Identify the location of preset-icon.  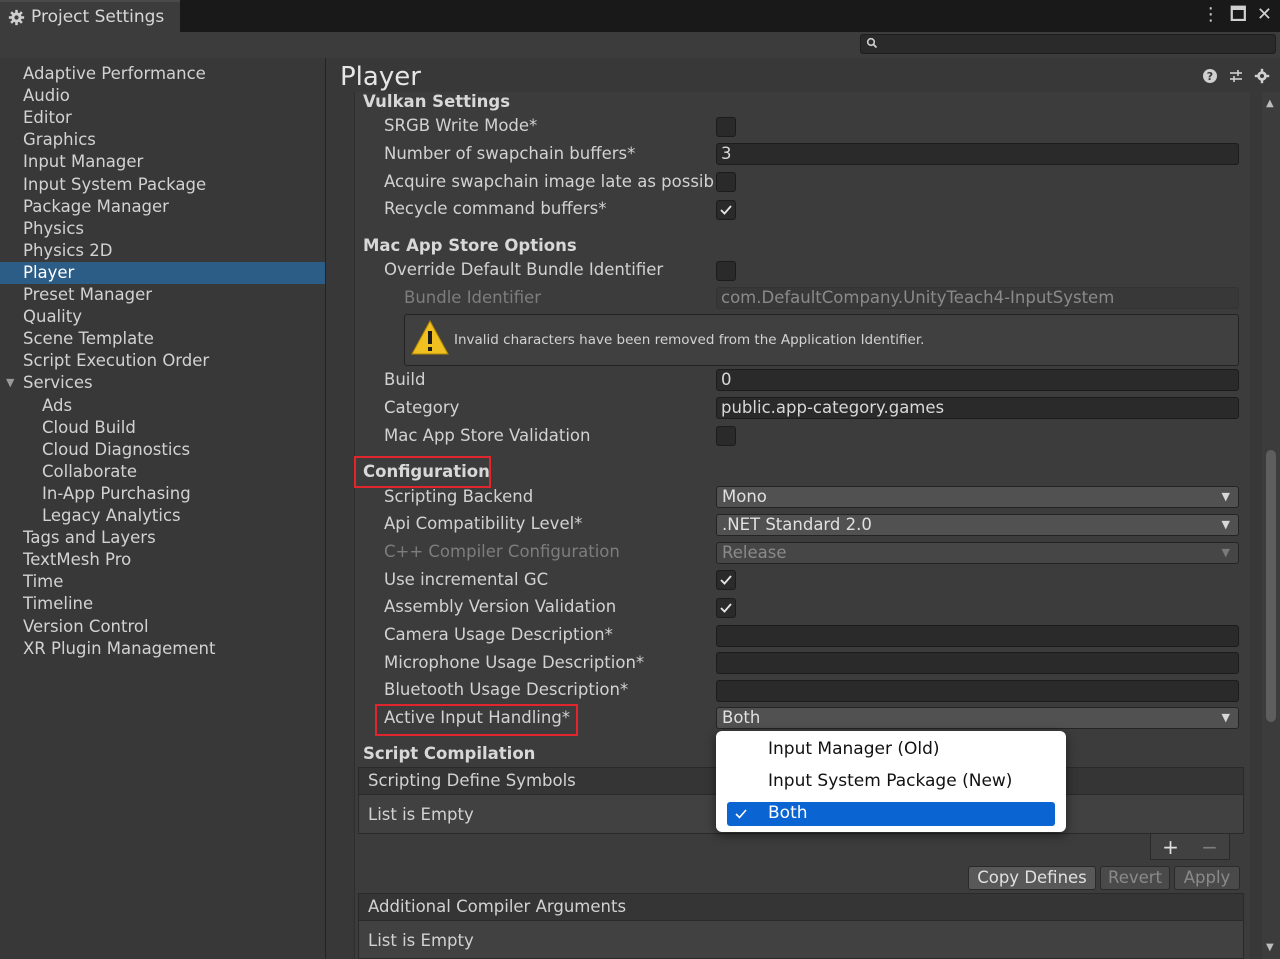
(1236, 76).